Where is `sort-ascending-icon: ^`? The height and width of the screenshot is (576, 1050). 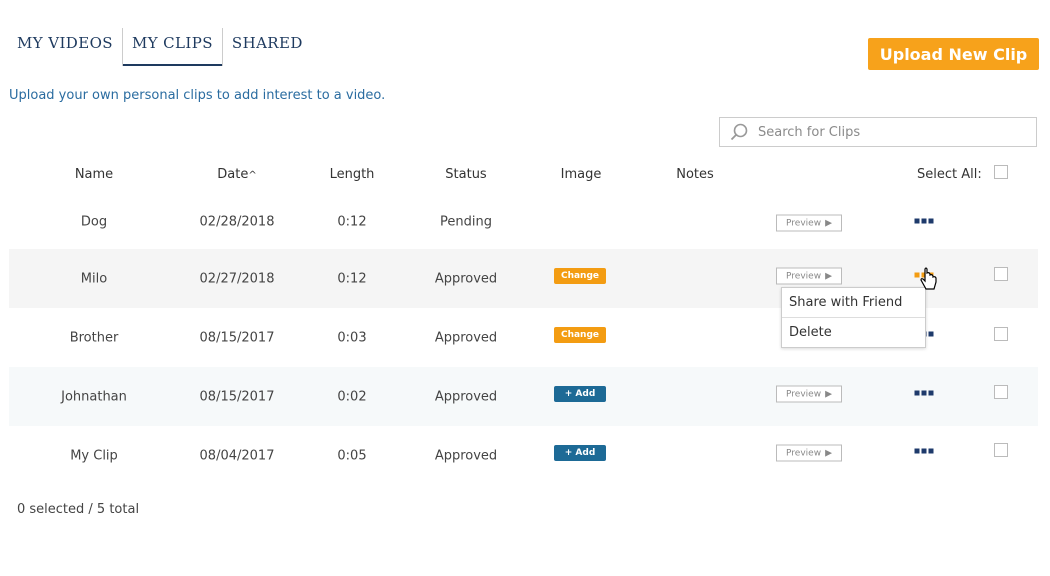
sort-ascending-icon: ^ is located at coordinates (252, 175).